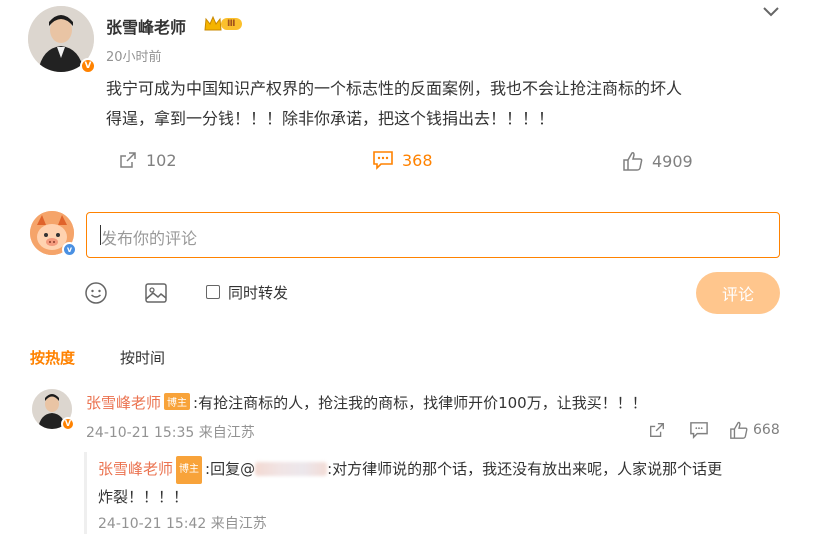 The width and height of the screenshot is (824, 542). Describe the element at coordinates (258, 292) in the screenshot. I see `repost-label: 同时转发` at that location.